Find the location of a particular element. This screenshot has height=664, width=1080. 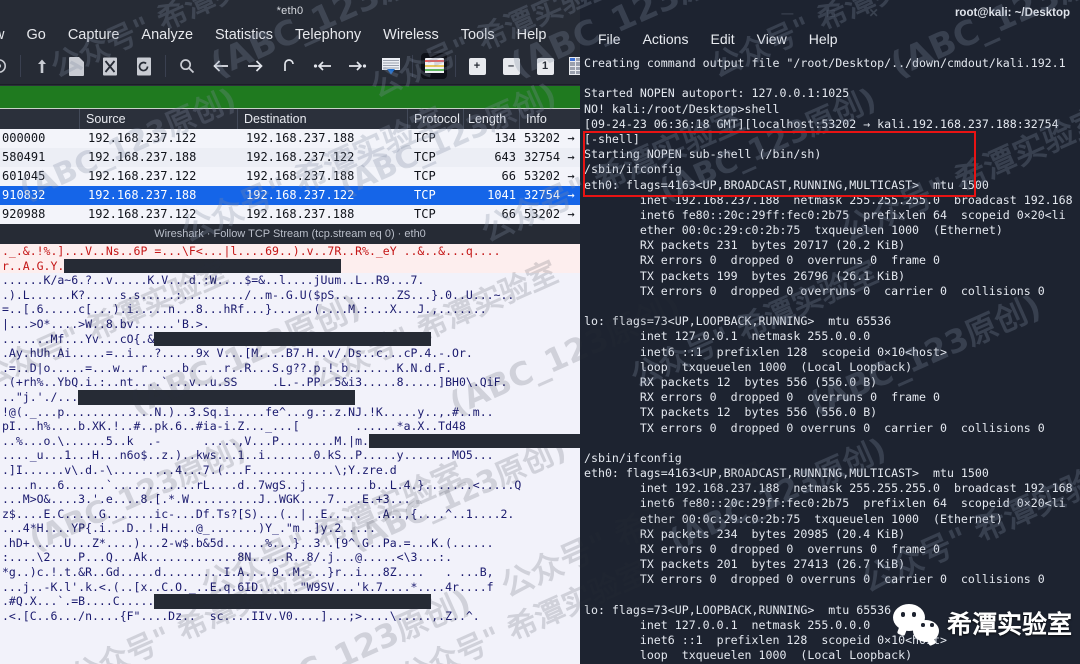

cell-no: 580491 is located at coordinates (24, 157).